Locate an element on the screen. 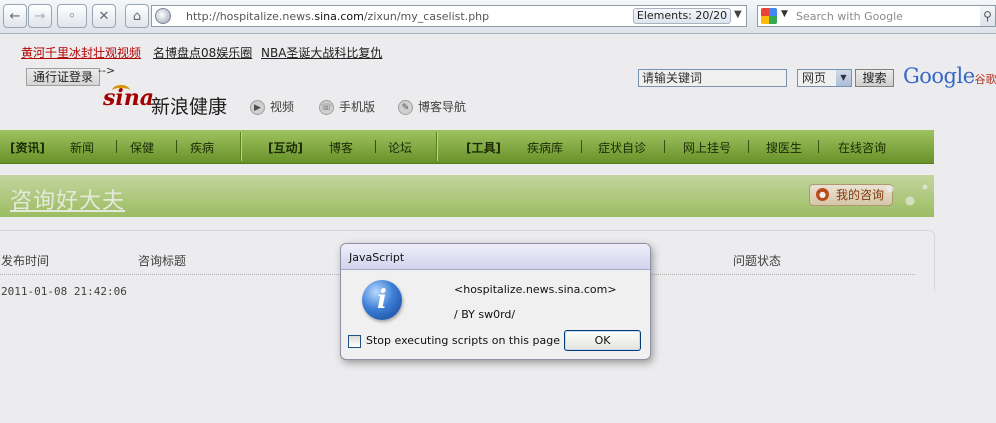  search-placeholder: Search with Google is located at coordinates (849, 16).